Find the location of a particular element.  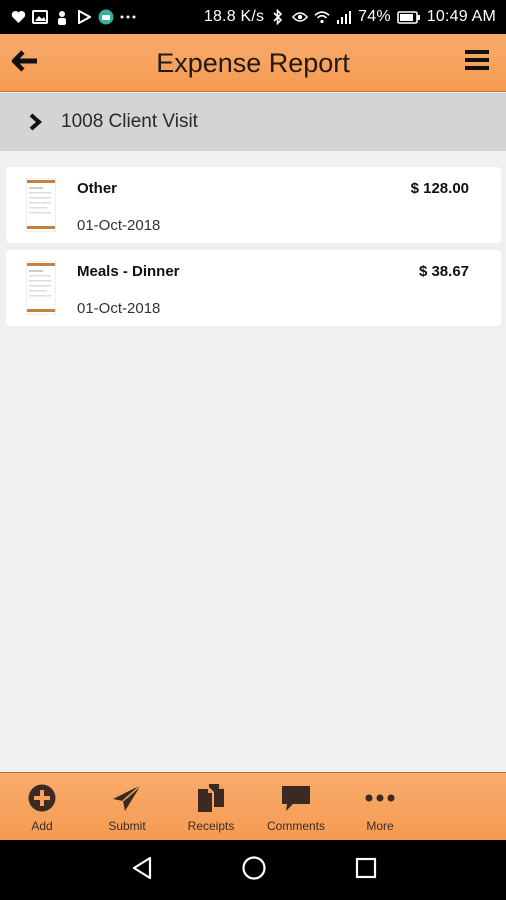

speech-bubble-icon is located at coordinates (296, 798).